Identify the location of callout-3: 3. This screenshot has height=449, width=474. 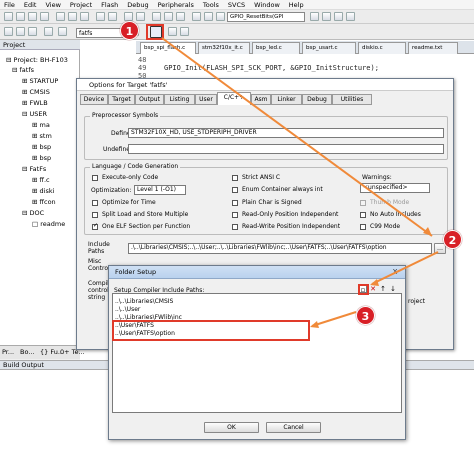
(365, 315).